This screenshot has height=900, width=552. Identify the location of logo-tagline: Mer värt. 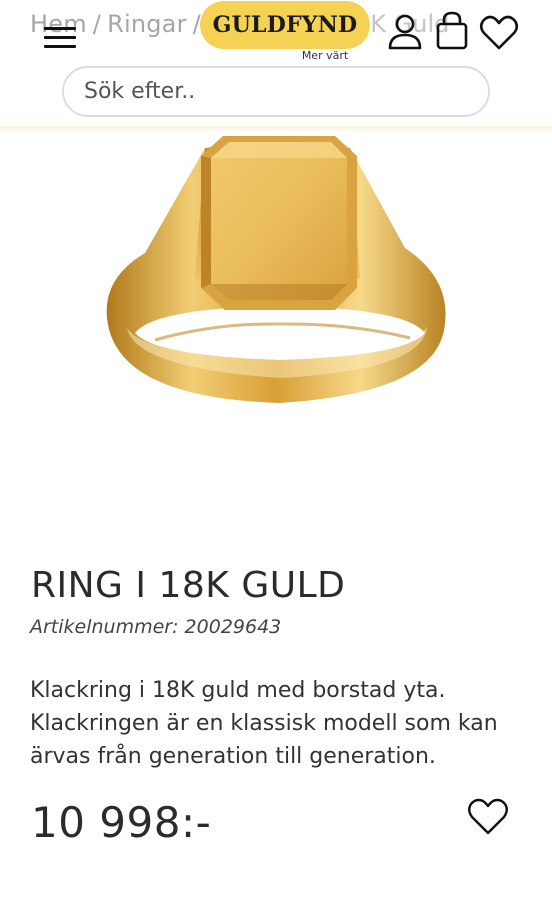
(325, 55).